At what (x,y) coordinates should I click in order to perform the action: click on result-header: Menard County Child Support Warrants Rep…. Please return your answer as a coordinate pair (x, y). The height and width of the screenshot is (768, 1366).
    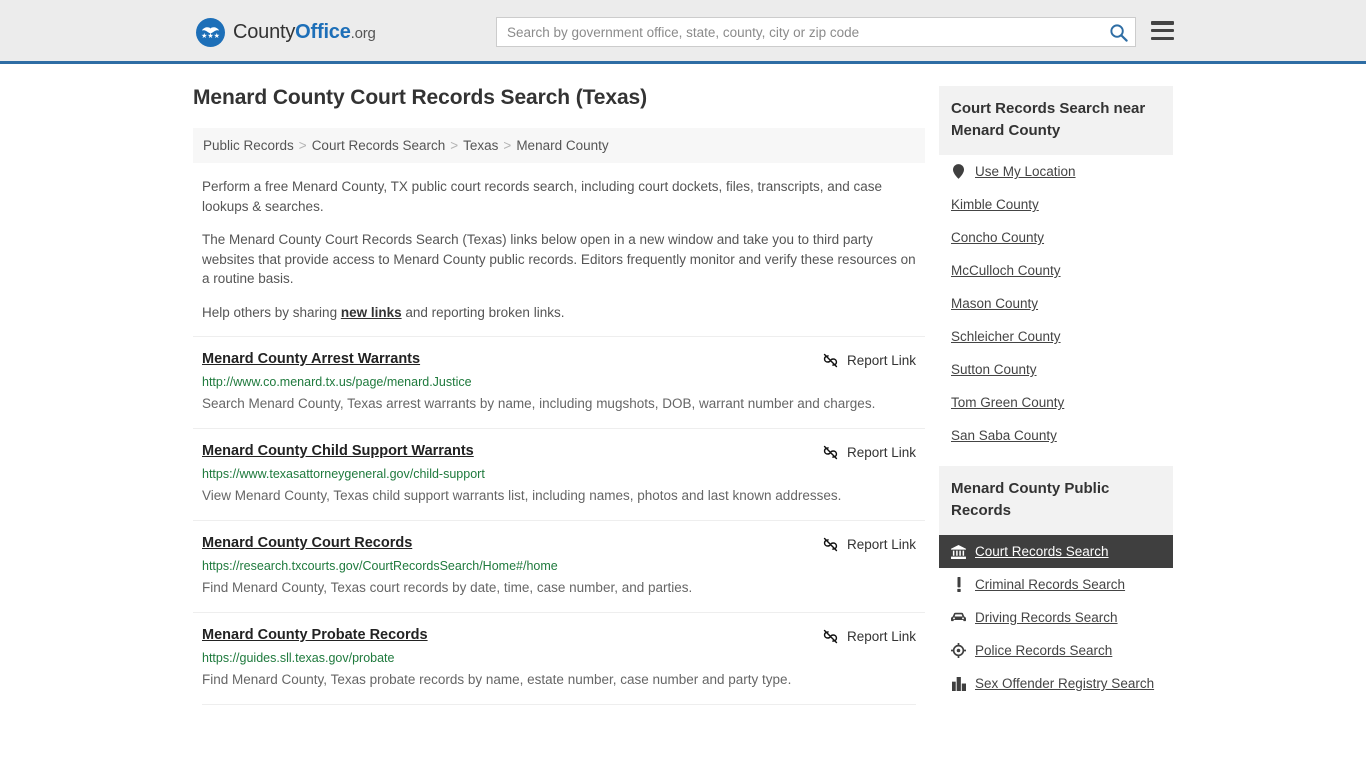
    Looking at the image, I should click on (559, 452).